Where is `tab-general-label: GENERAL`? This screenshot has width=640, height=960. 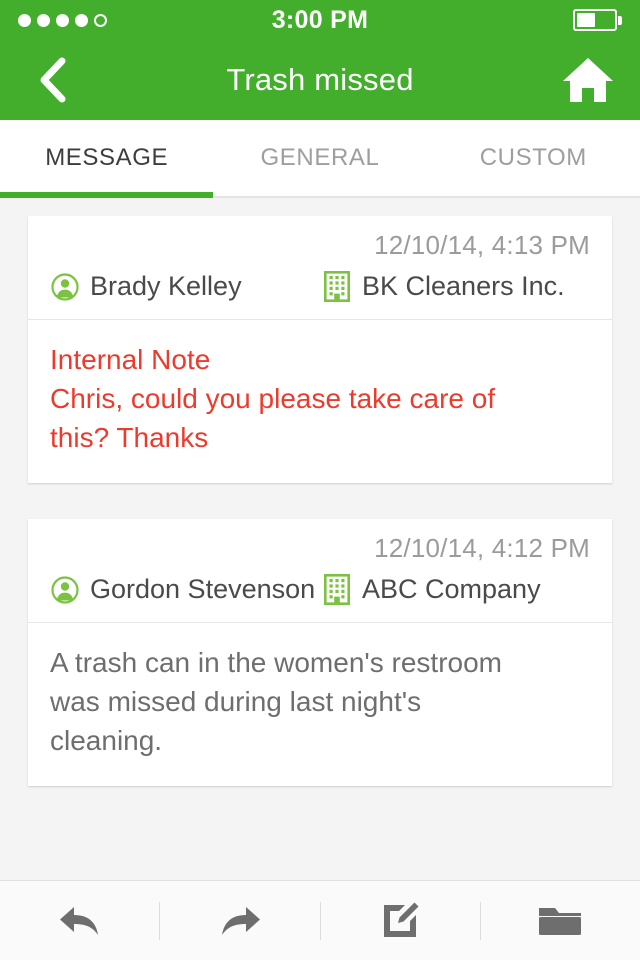
tab-general-label: GENERAL is located at coordinates (320, 157).